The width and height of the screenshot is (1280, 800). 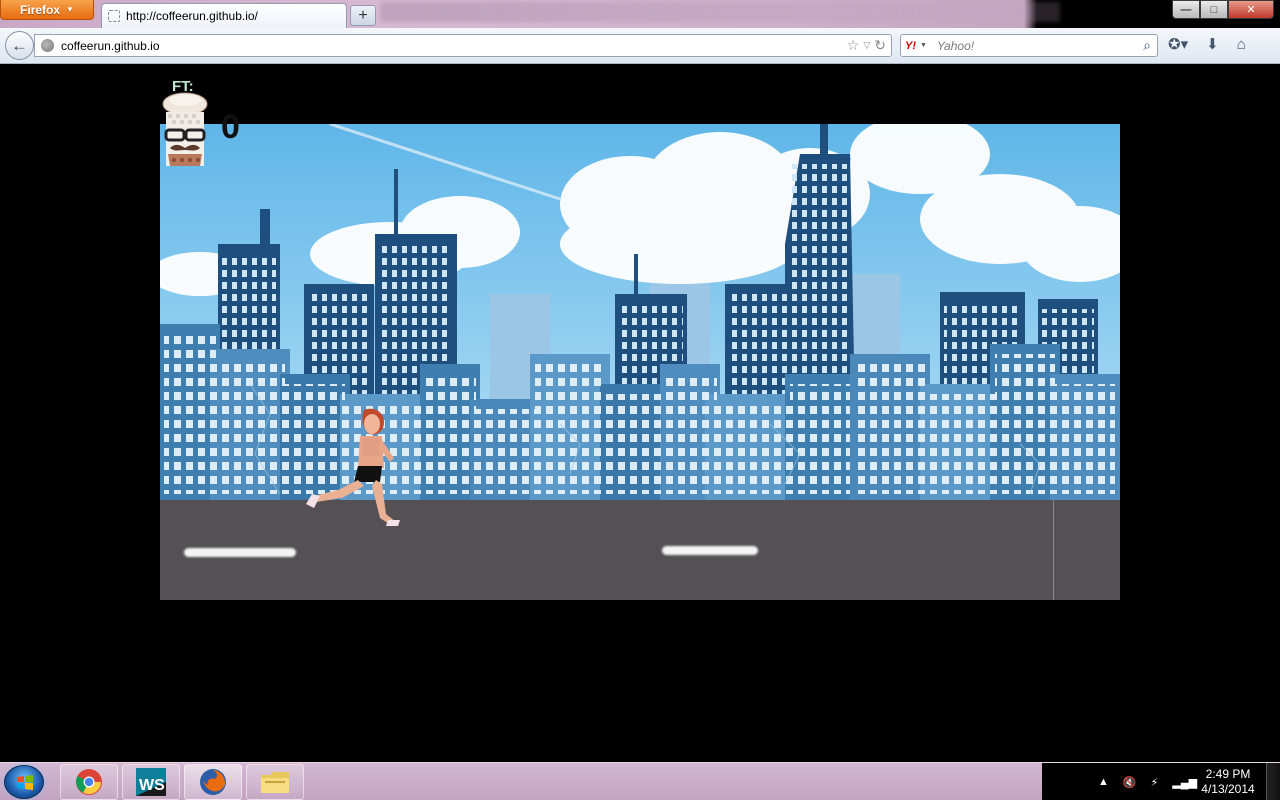 What do you see at coordinates (463, 45) in the screenshot?
I see `url-bar: coffeerun.github.io ☆ ▽ ↻` at bounding box center [463, 45].